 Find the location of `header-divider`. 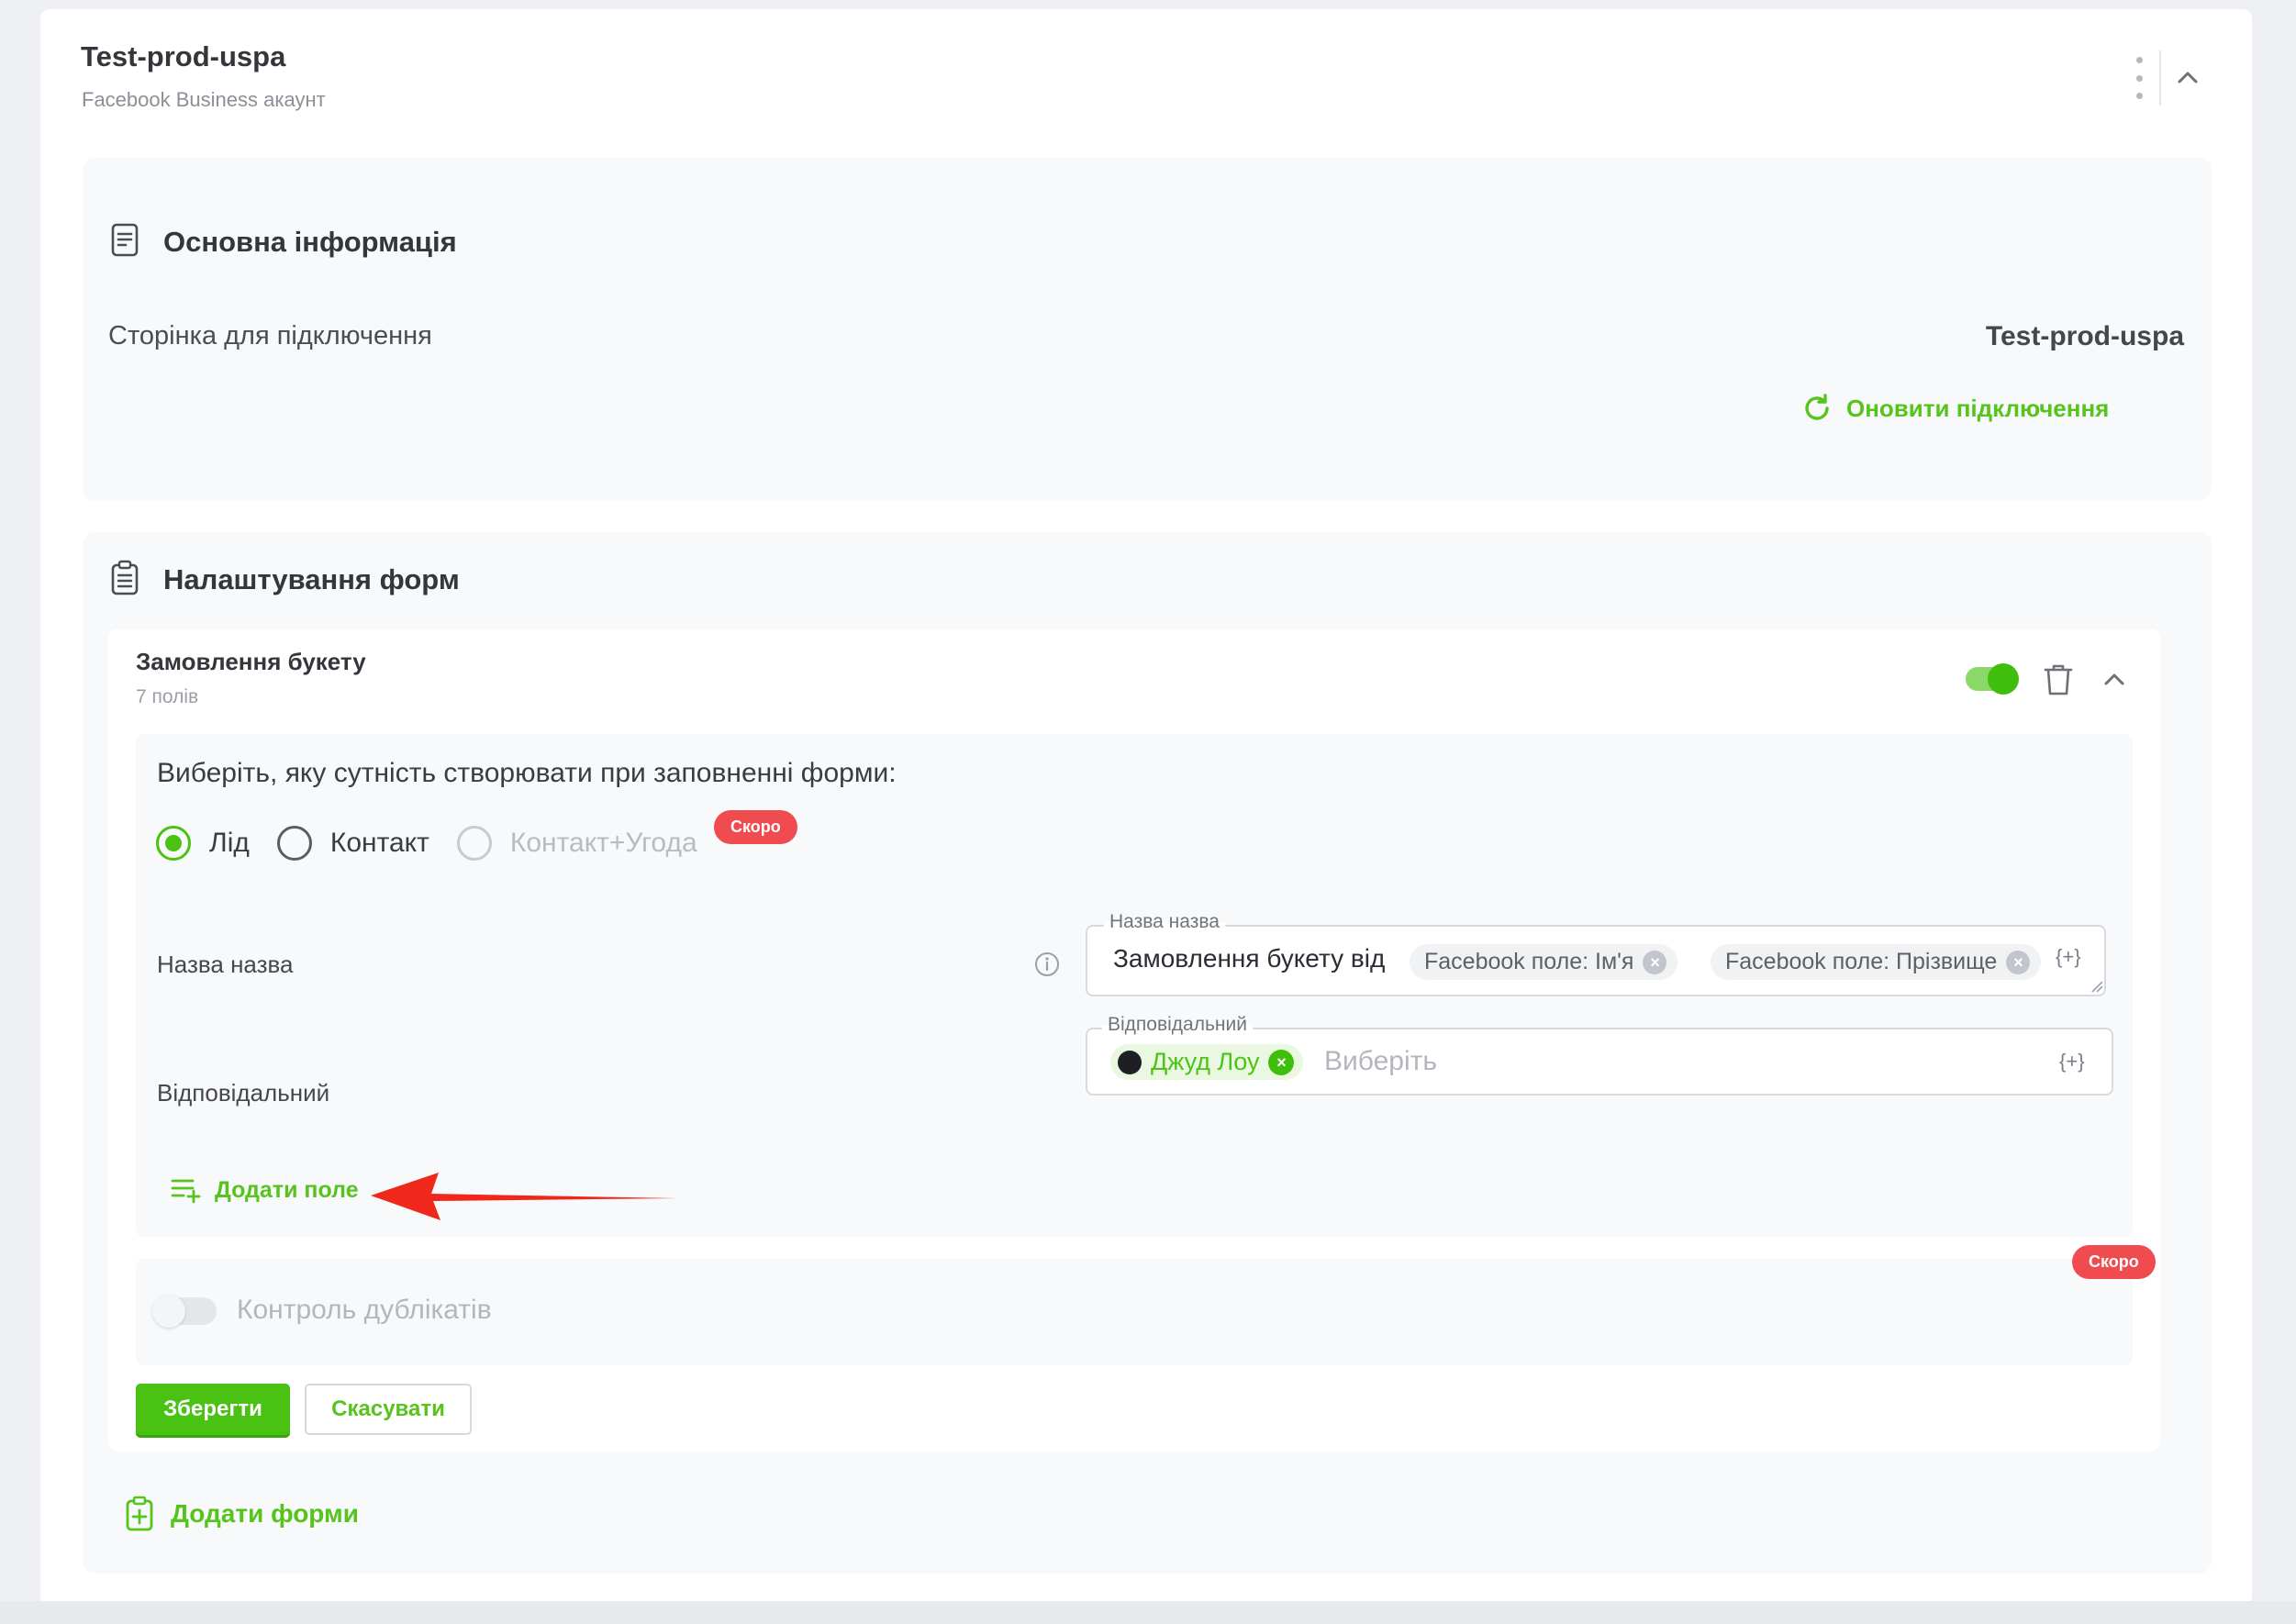

header-divider is located at coordinates (2160, 78).